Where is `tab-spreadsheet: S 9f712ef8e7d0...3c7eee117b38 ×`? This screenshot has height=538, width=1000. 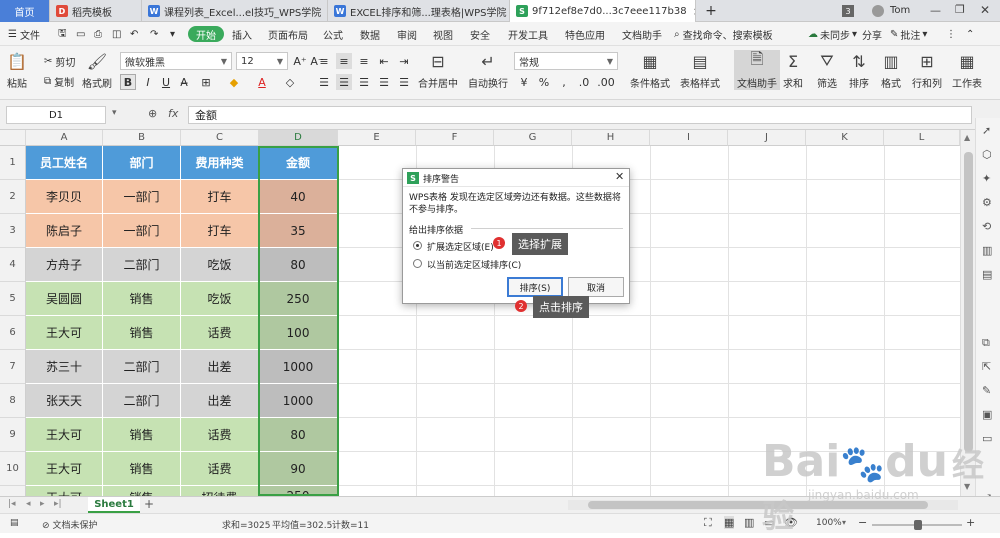
tab-spreadsheet: S 9f712ef8e7d0...3c7eee117b38 × is located at coordinates (603, 11).